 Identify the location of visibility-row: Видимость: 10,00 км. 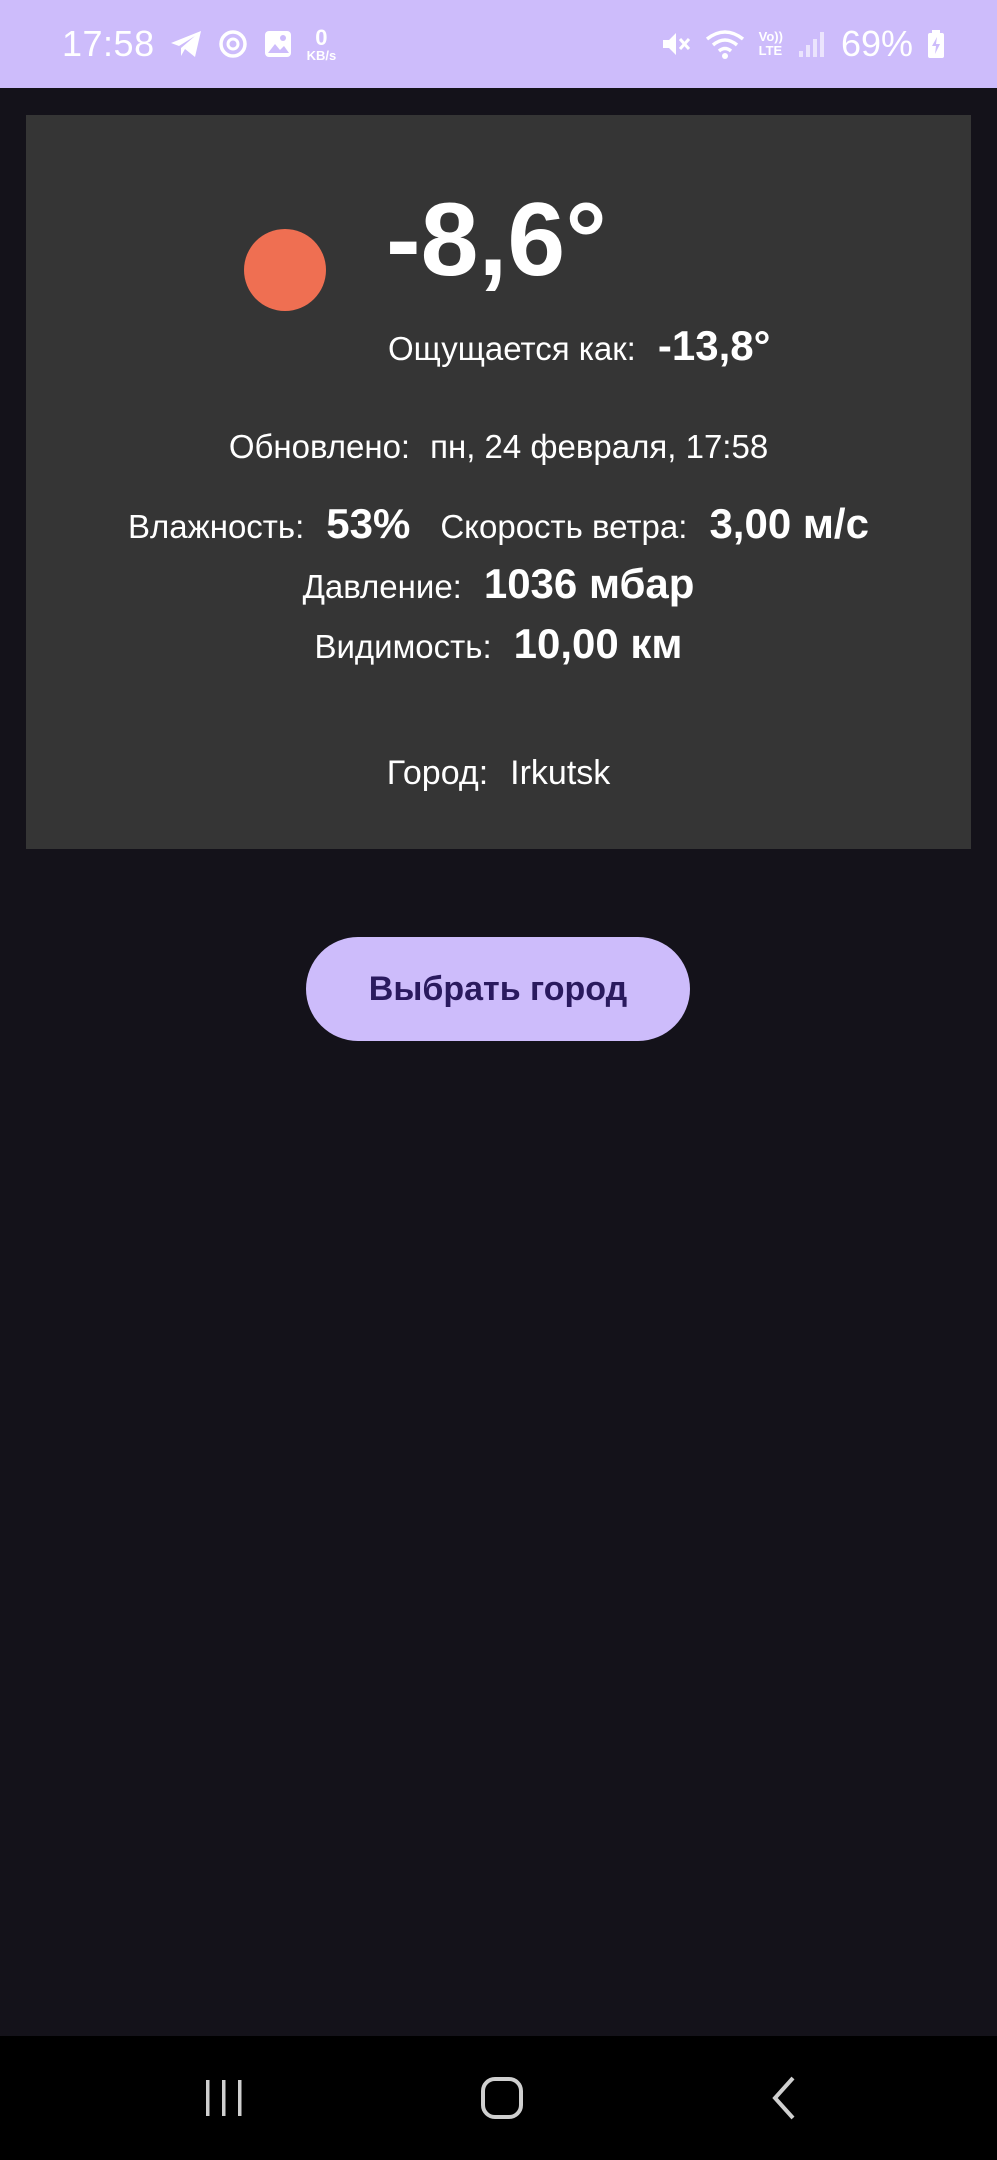
(498, 644).